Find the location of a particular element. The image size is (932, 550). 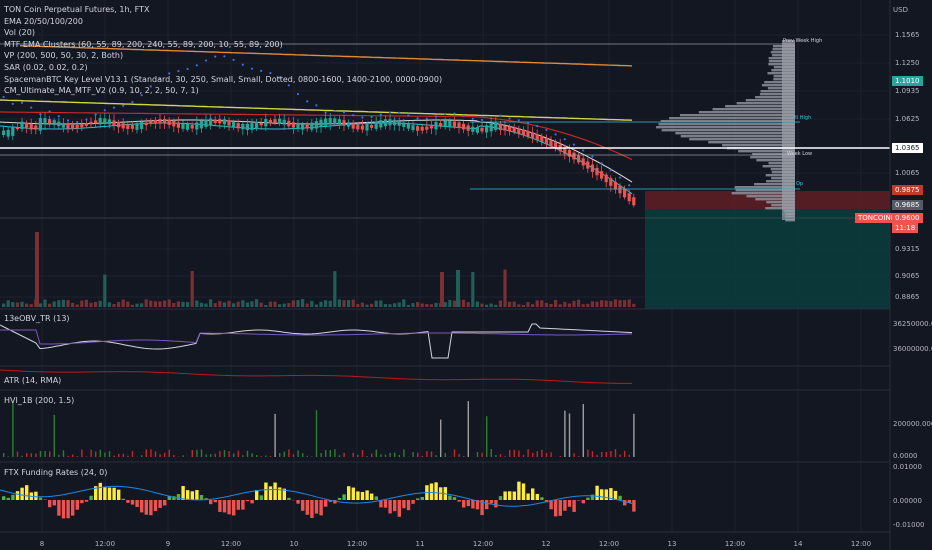

funding-tick: 0.00000 is located at coordinates (907, 501).